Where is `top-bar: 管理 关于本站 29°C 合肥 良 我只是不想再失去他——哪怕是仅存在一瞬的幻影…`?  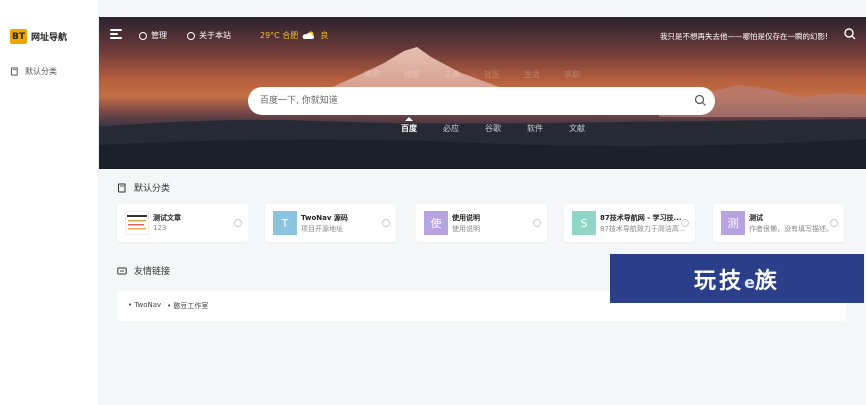 top-bar: 管理 关于本站 29°C 合肥 良 我只是不想再失去他——哪怕是仅存在一瞬的幻影… is located at coordinates (482, 35).